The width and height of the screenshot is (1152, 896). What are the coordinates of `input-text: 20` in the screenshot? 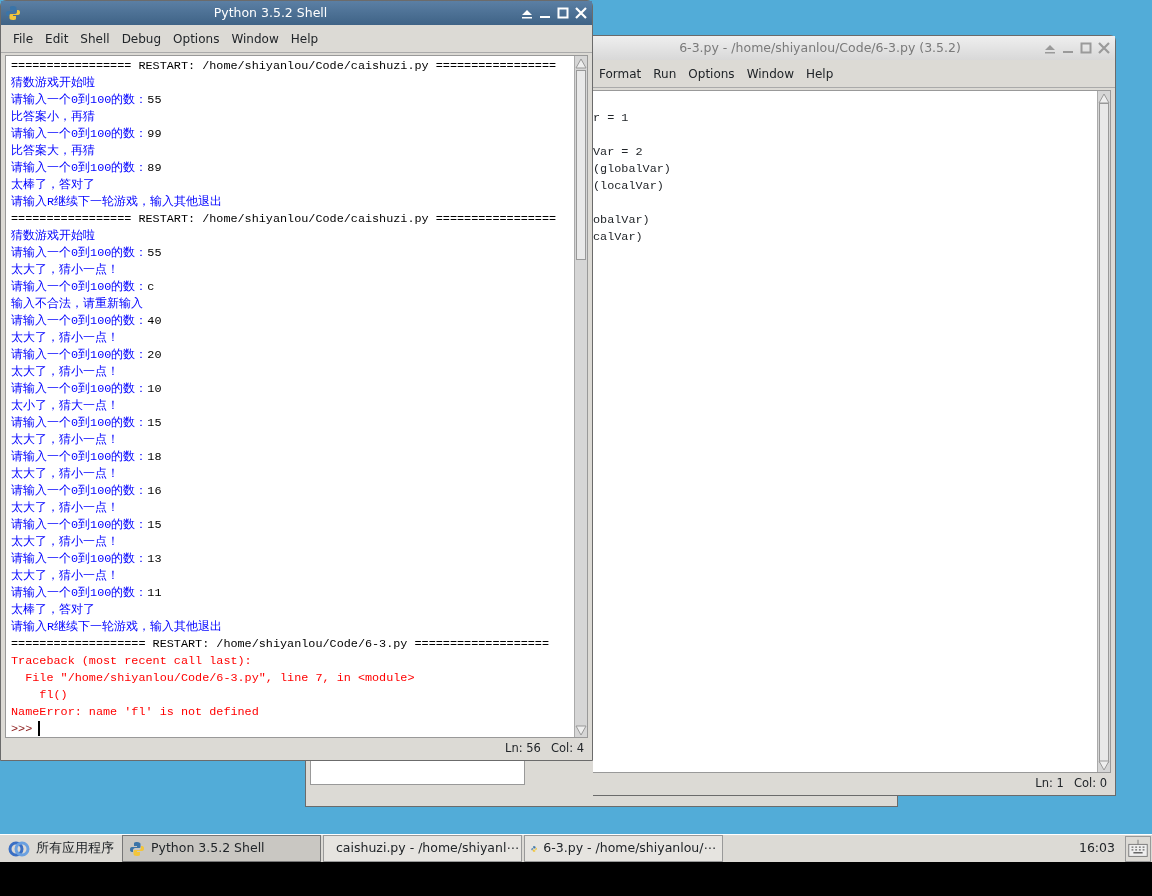 It's located at (154, 355).